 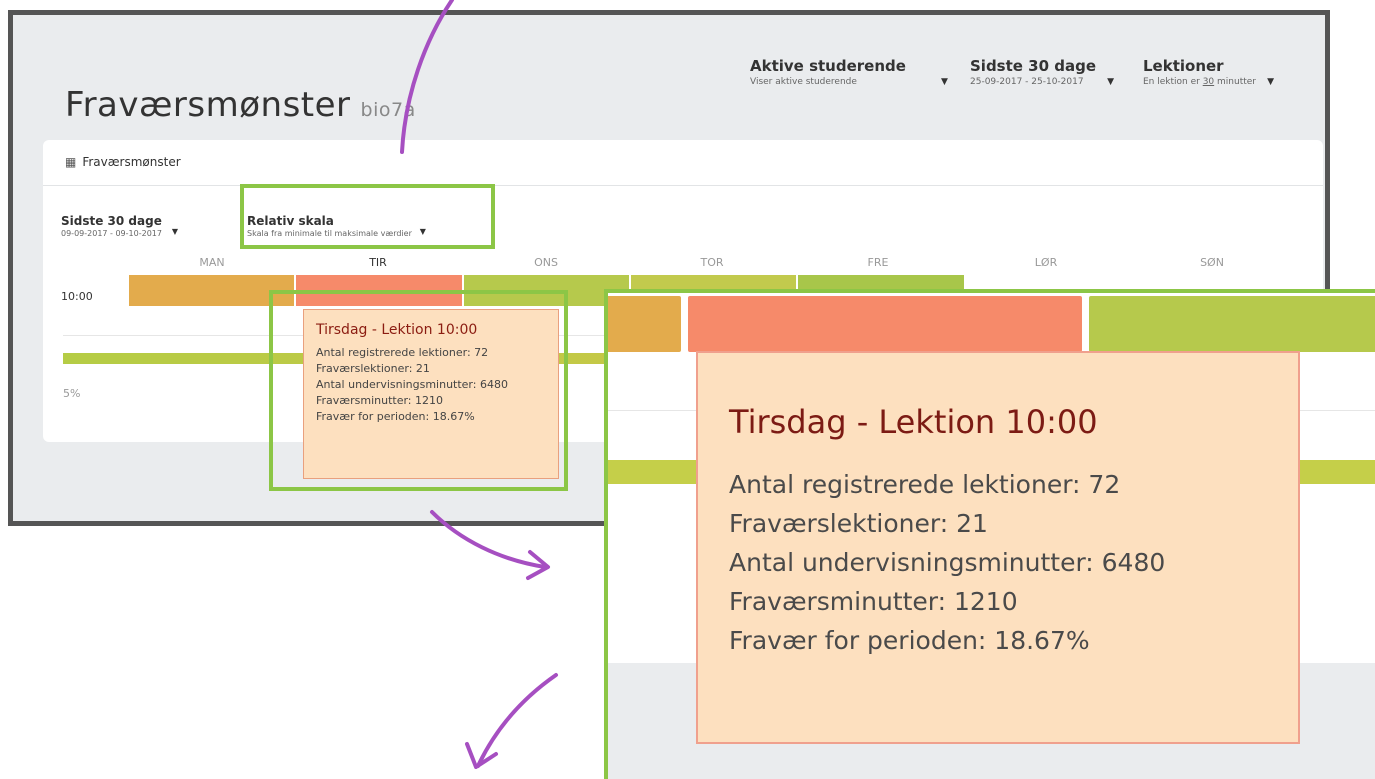 I want to click on filter-title: Lektioner, so click(x=1183, y=66).